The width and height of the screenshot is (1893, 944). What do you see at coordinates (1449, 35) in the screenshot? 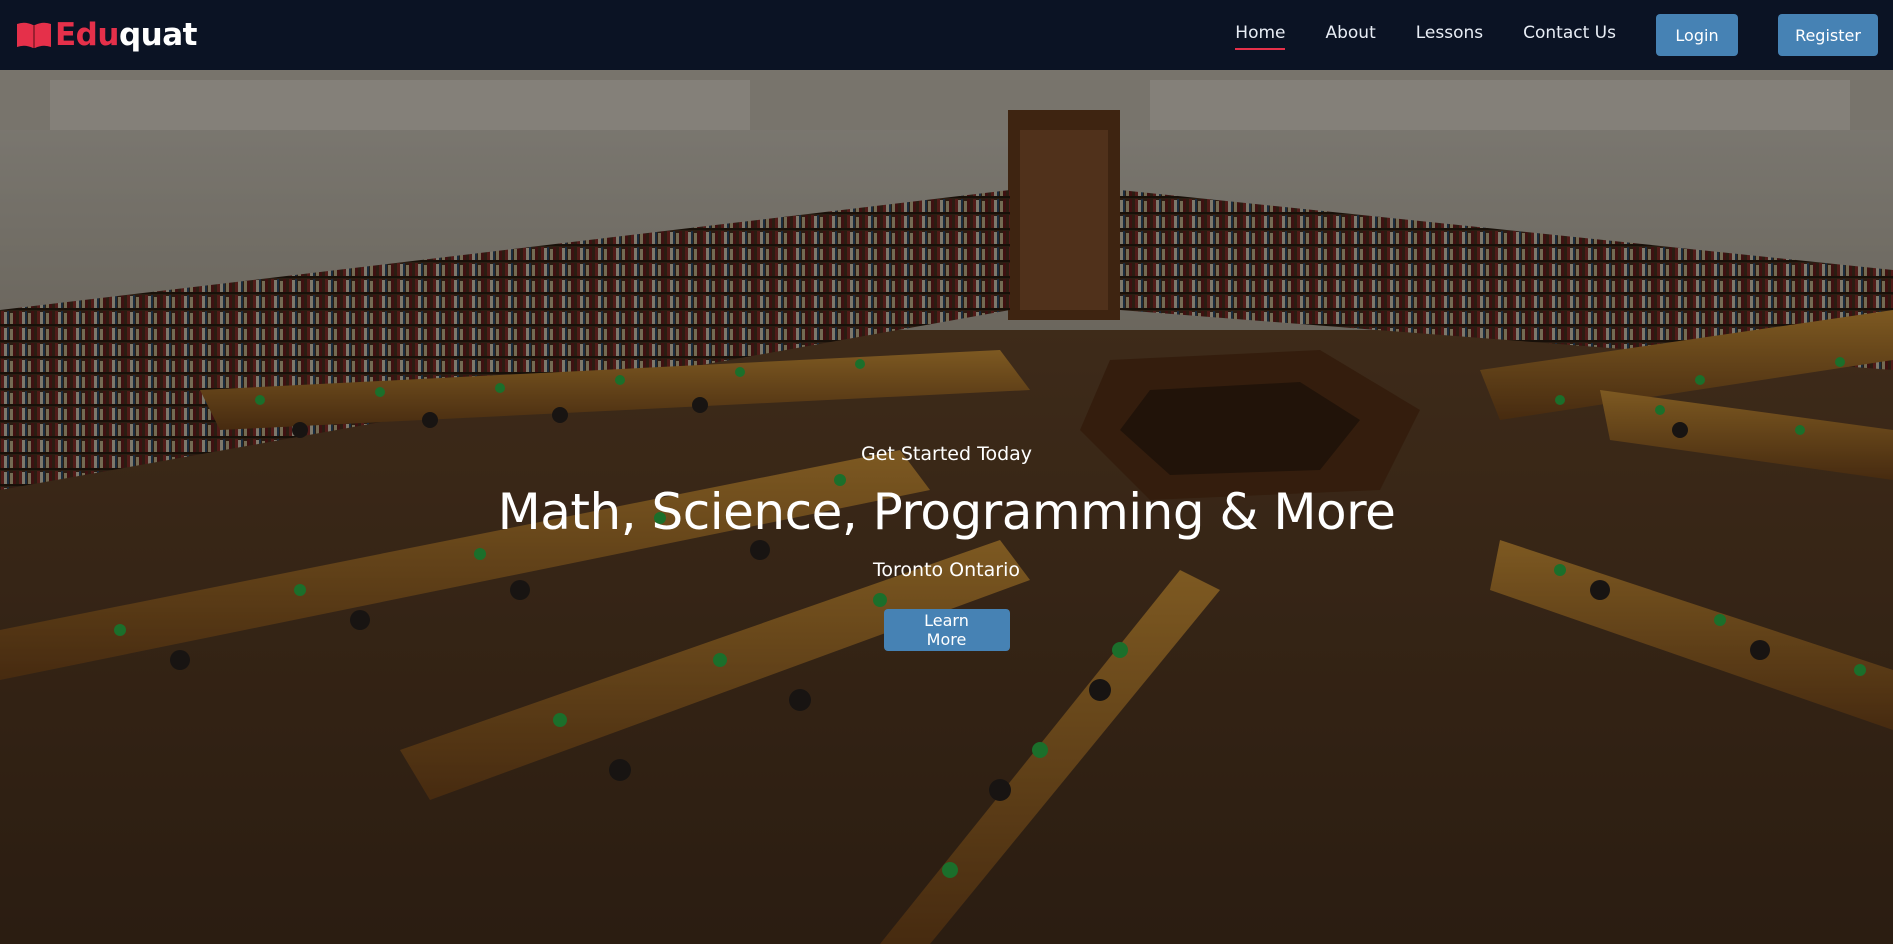
I see `nav-link-lessons: Lessons` at bounding box center [1449, 35].